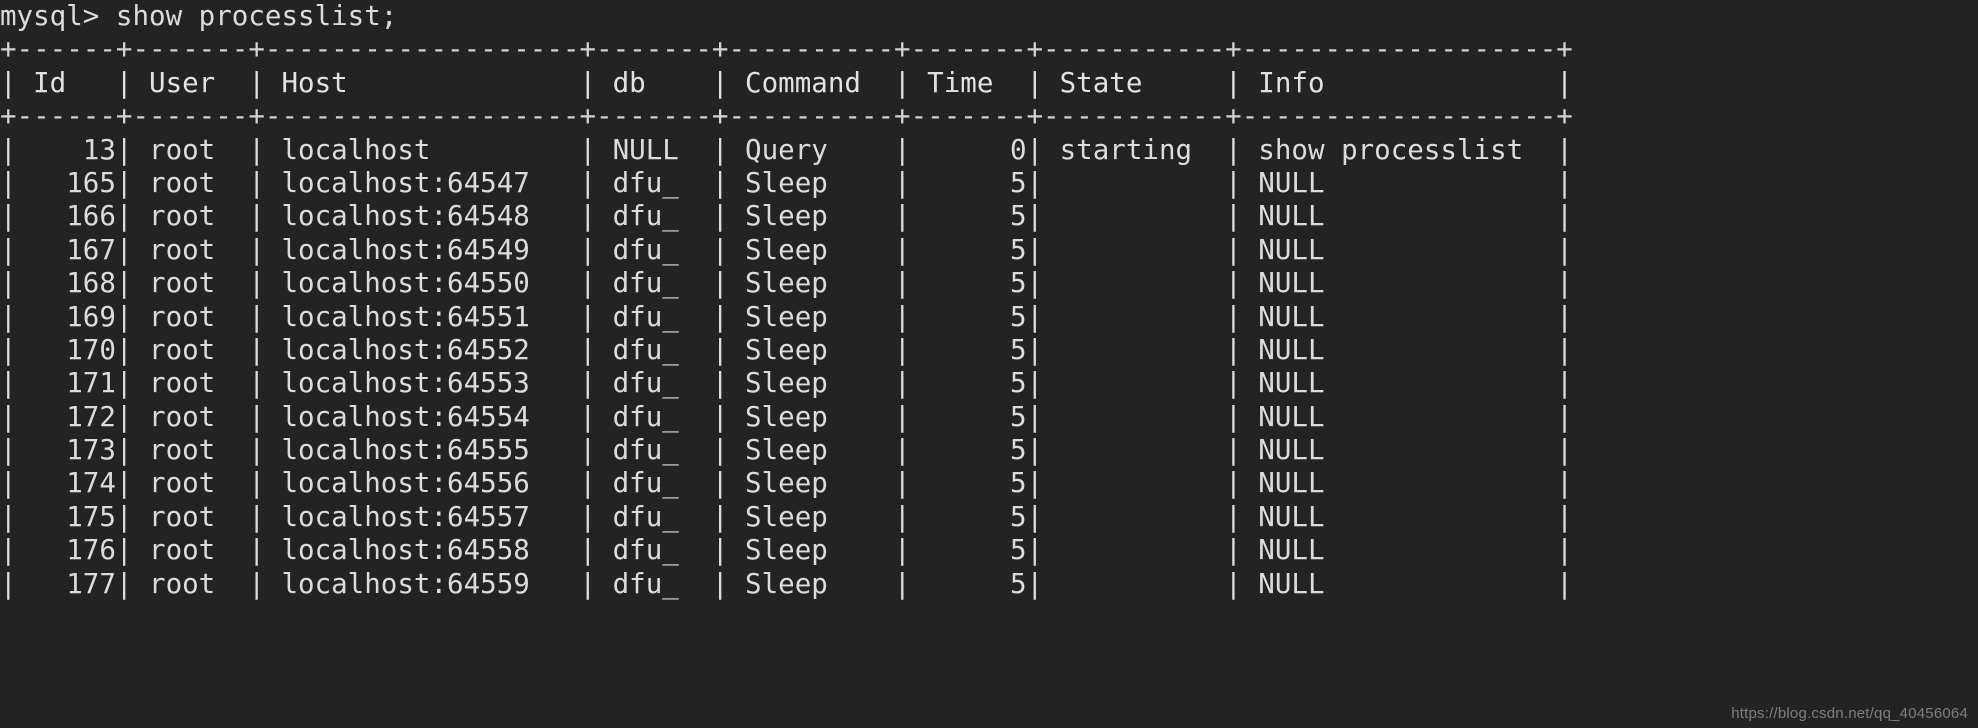  I want to click on command-prompt-line: mysql> show processlist;, so click(199, 16).